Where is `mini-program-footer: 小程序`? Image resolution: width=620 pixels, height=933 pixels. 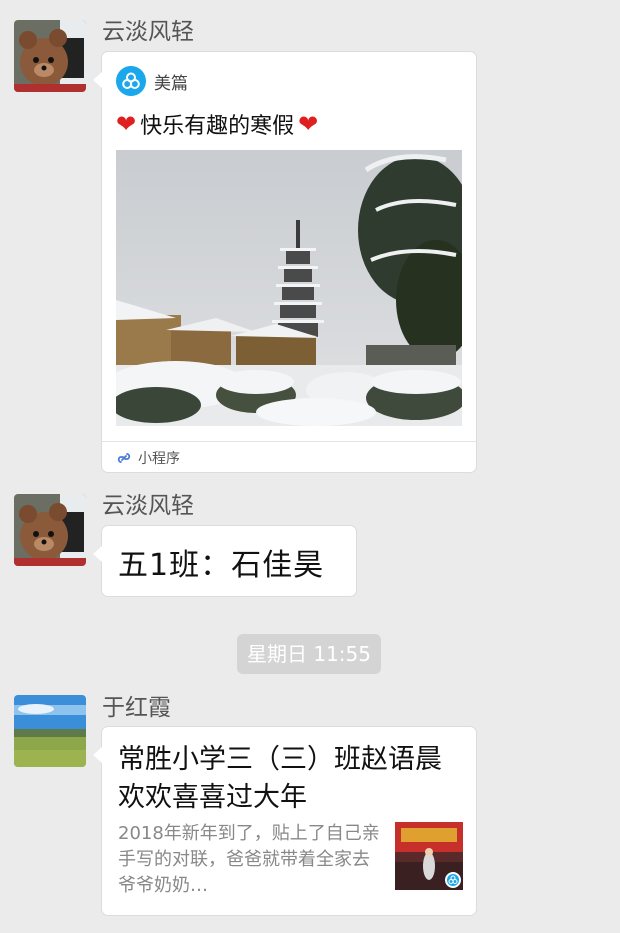
mini-program-footer: 小程序 is located at coordinates (148, 458).